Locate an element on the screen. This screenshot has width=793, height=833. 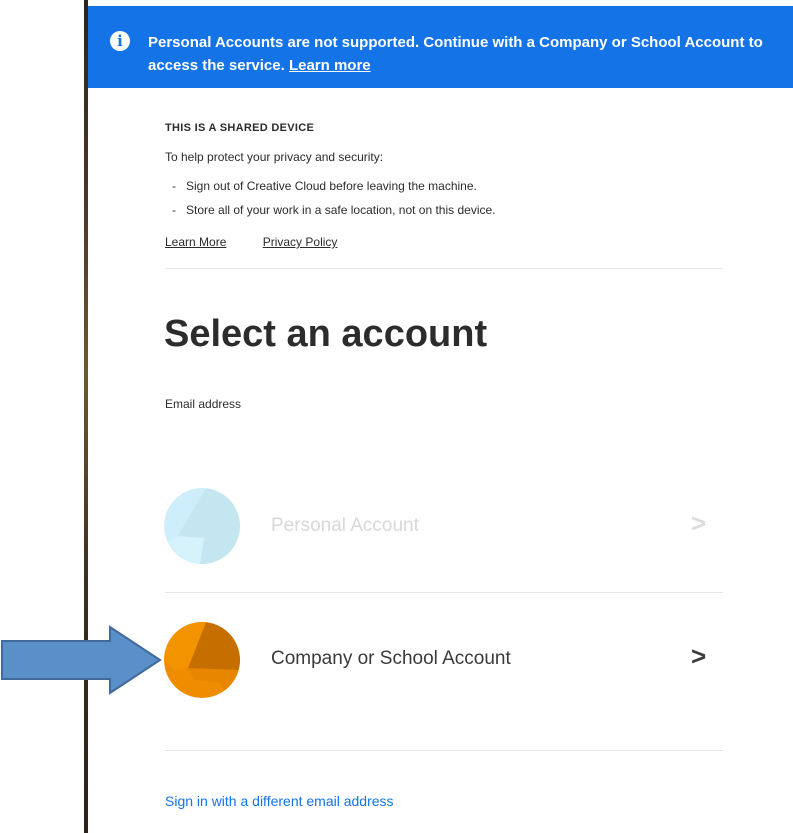
annotation-arrow-icon is located at coordinates (81, 660).